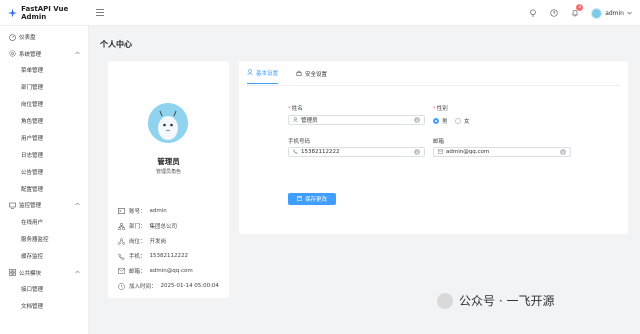  Describe the element at coordinates (580, 7) in the screenshot. I see `notification-badge: 3` at that location.